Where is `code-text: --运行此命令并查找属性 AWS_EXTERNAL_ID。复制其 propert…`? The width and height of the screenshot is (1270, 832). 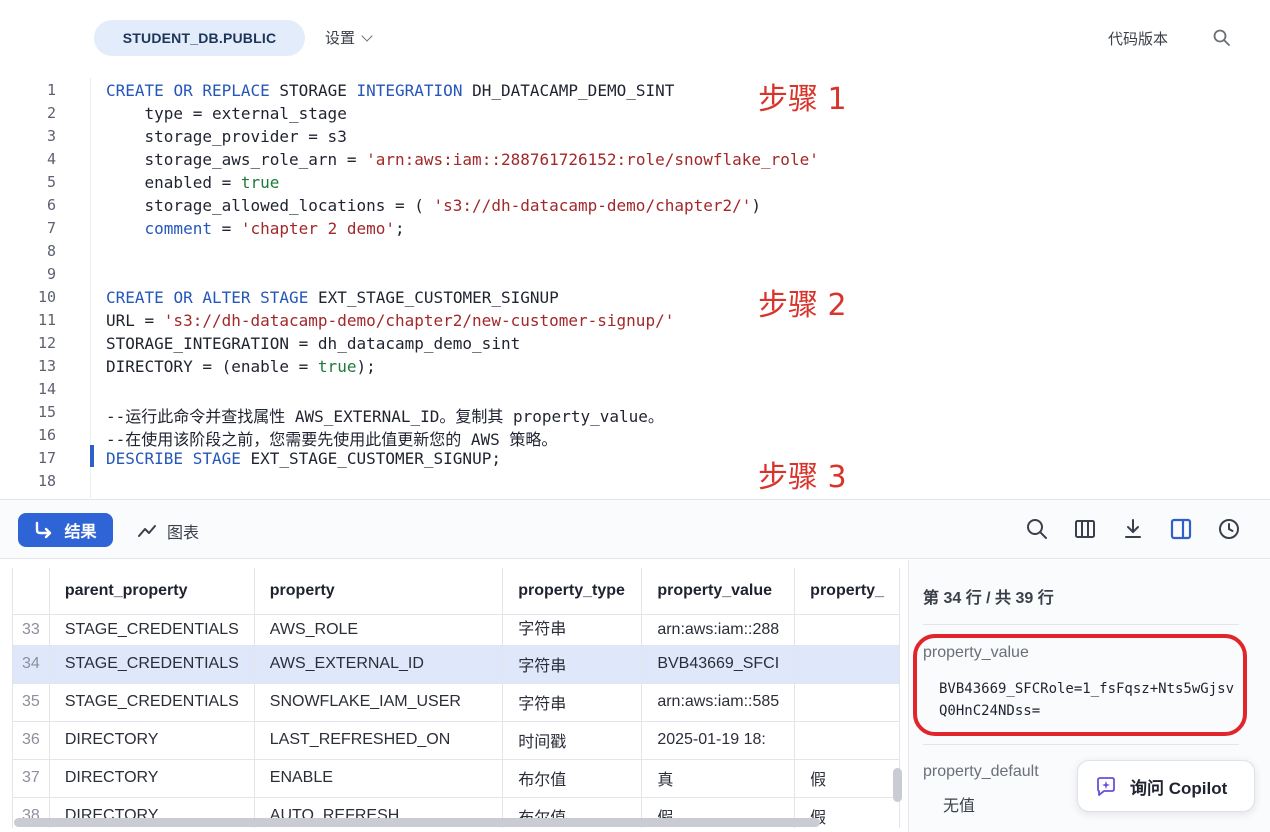
code-text: --运行此命令并查找属性 AWS_EXTERNAL_ID。复制其 propert… is located at coordinates (385, 416).